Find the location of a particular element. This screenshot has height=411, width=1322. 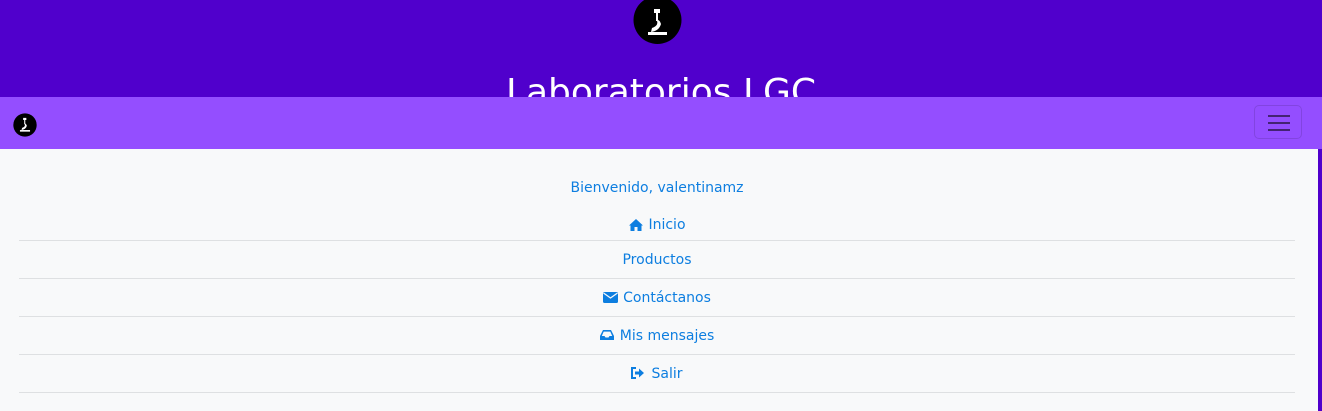

envelope-icon is located at coordinates (611, 298).